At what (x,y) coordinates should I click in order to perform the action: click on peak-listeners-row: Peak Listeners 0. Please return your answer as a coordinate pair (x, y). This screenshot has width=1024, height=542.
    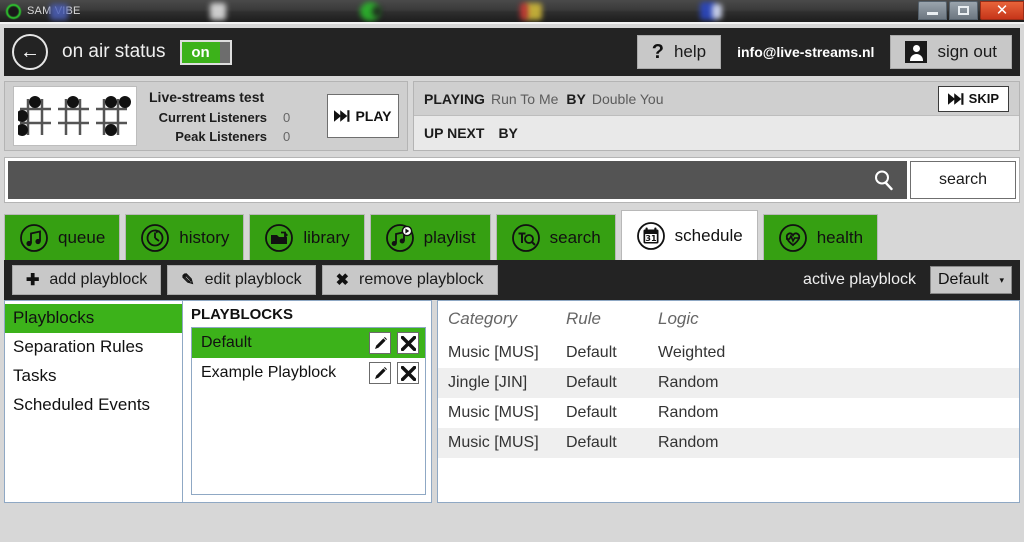
    Looking at the image, I should click on (232, 136).